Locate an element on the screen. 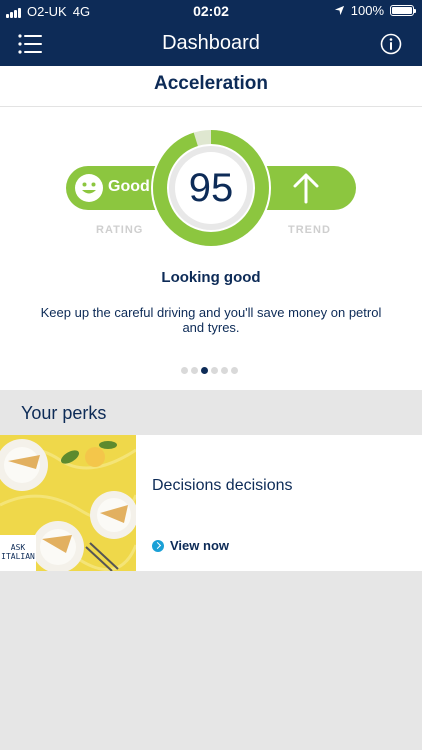 The width and height of the screenshot is (422, 750). page-title: Dashboard is located at coordinates (211, 43).